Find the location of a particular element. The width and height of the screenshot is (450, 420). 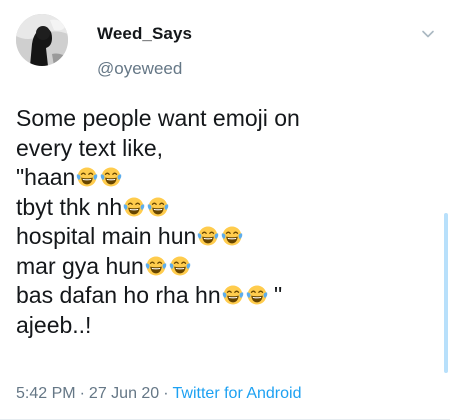

tweet-meta: 5:42 PM · 27 Jun 20 · Twitter for Android is located at coordinates (158, 394).